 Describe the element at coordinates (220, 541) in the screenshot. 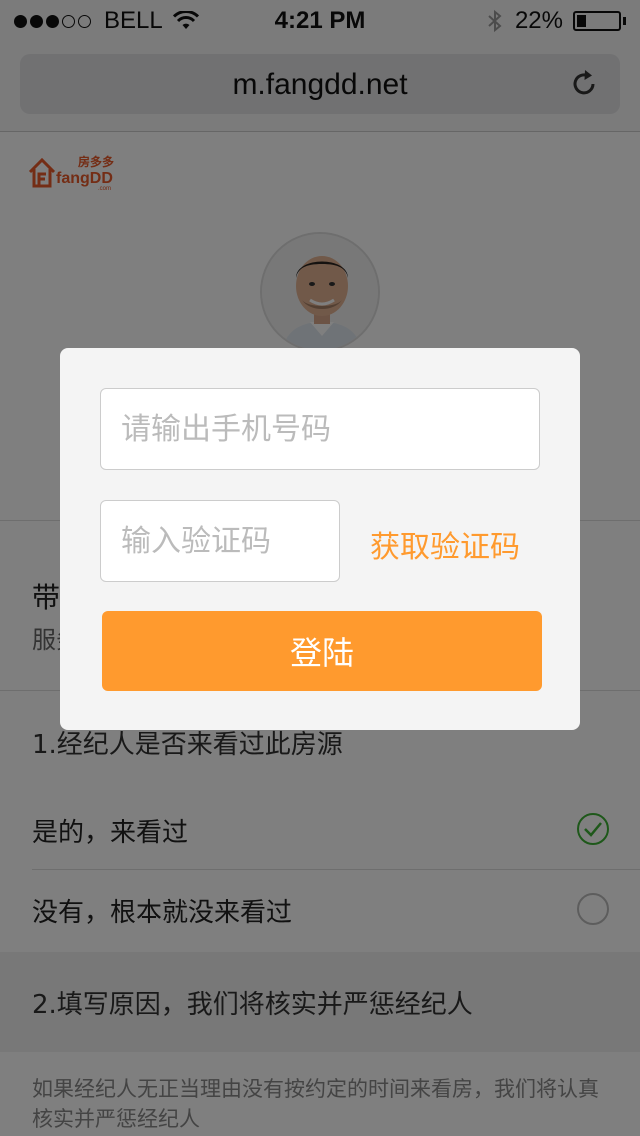

I see `verification-code-input` at that location.